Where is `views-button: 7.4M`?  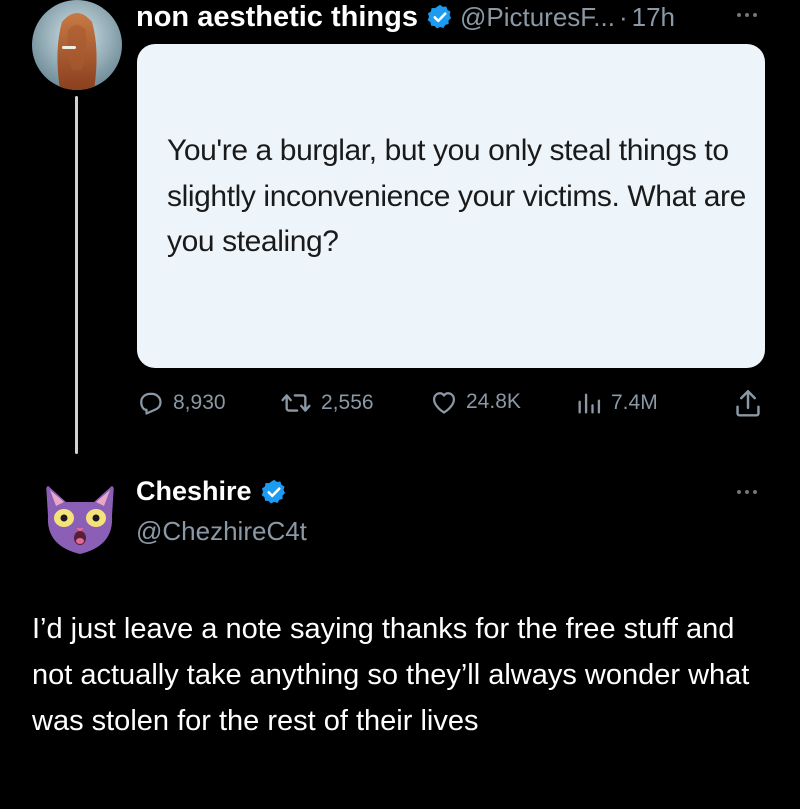 views-button: 7.4M is located at coordinates (616, 403).